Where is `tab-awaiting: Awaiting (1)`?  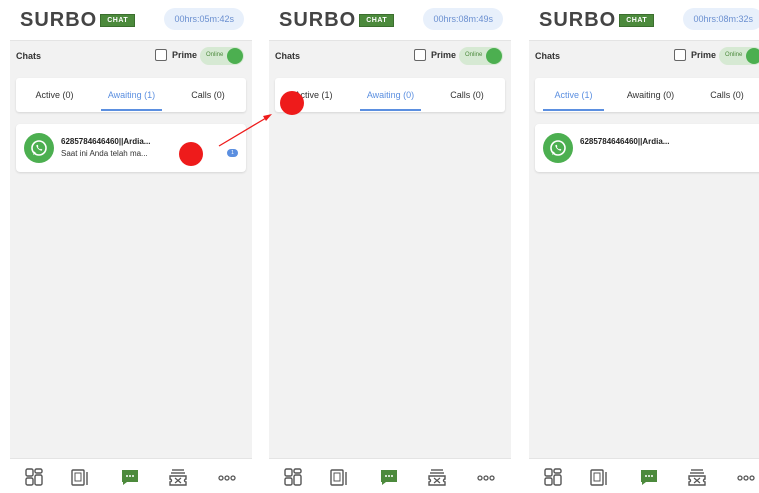 tab-awaiting: Awaiting (1) is located at coordinates (131, 95).